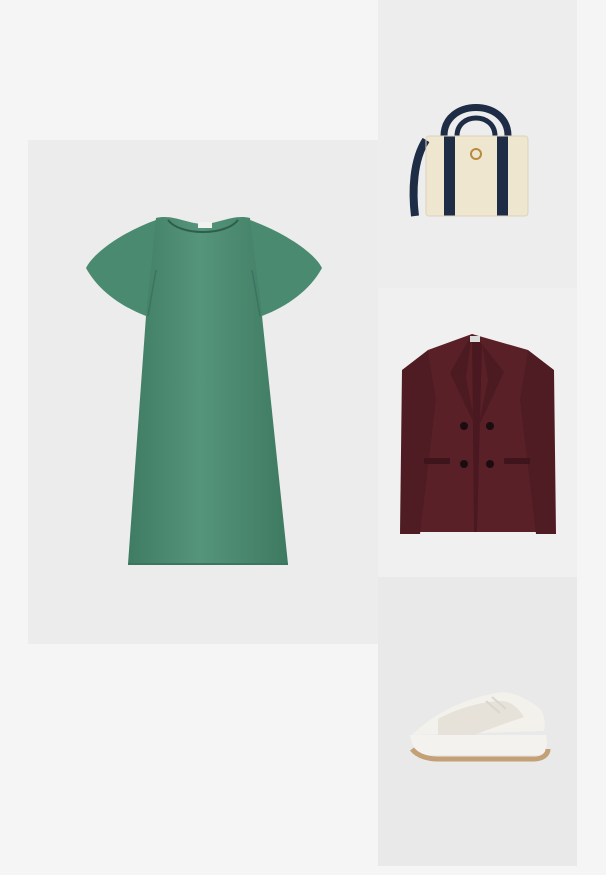  What do you see at coordinates (480, 727) in the screenshot?
I see `sneaker-image` at bounding box center [480, 727].